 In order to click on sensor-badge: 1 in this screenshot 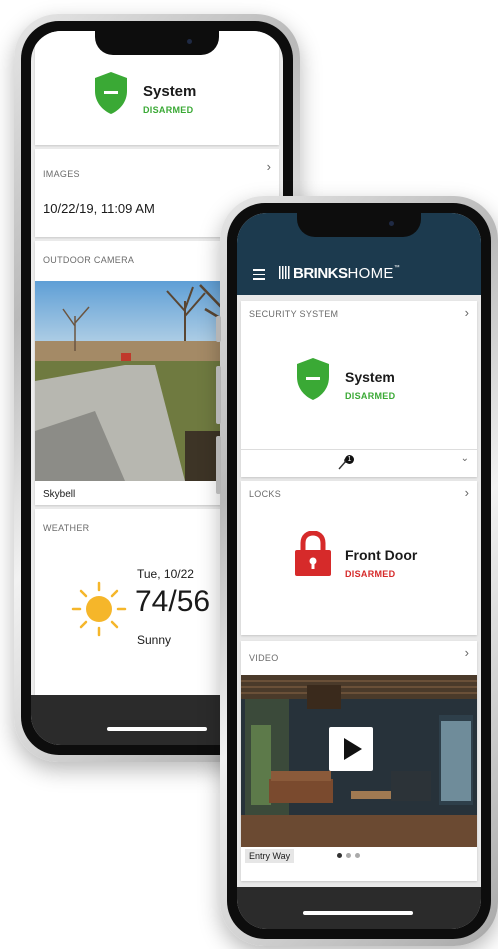, I will do `click(349, 459)`.